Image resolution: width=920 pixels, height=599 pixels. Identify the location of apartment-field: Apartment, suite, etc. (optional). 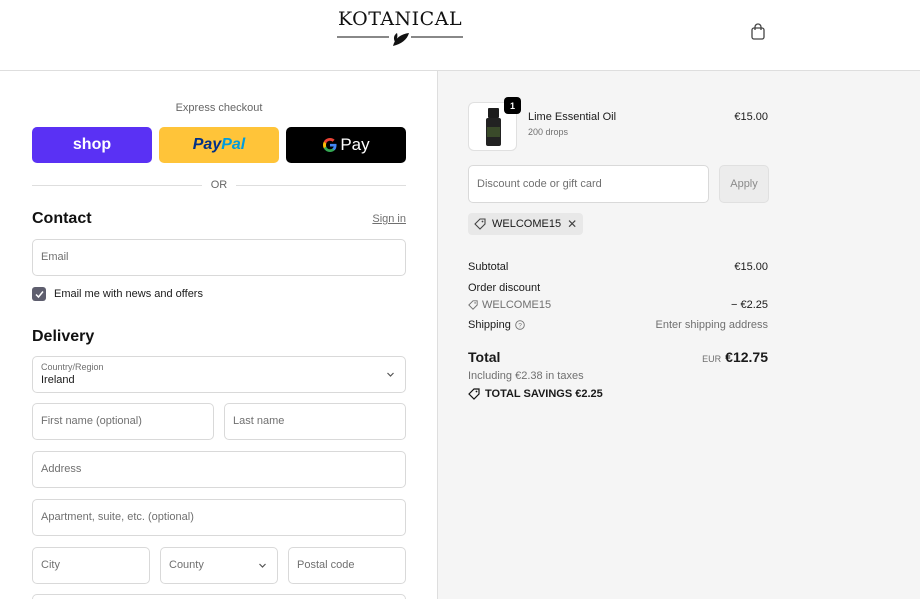
(219, 517).